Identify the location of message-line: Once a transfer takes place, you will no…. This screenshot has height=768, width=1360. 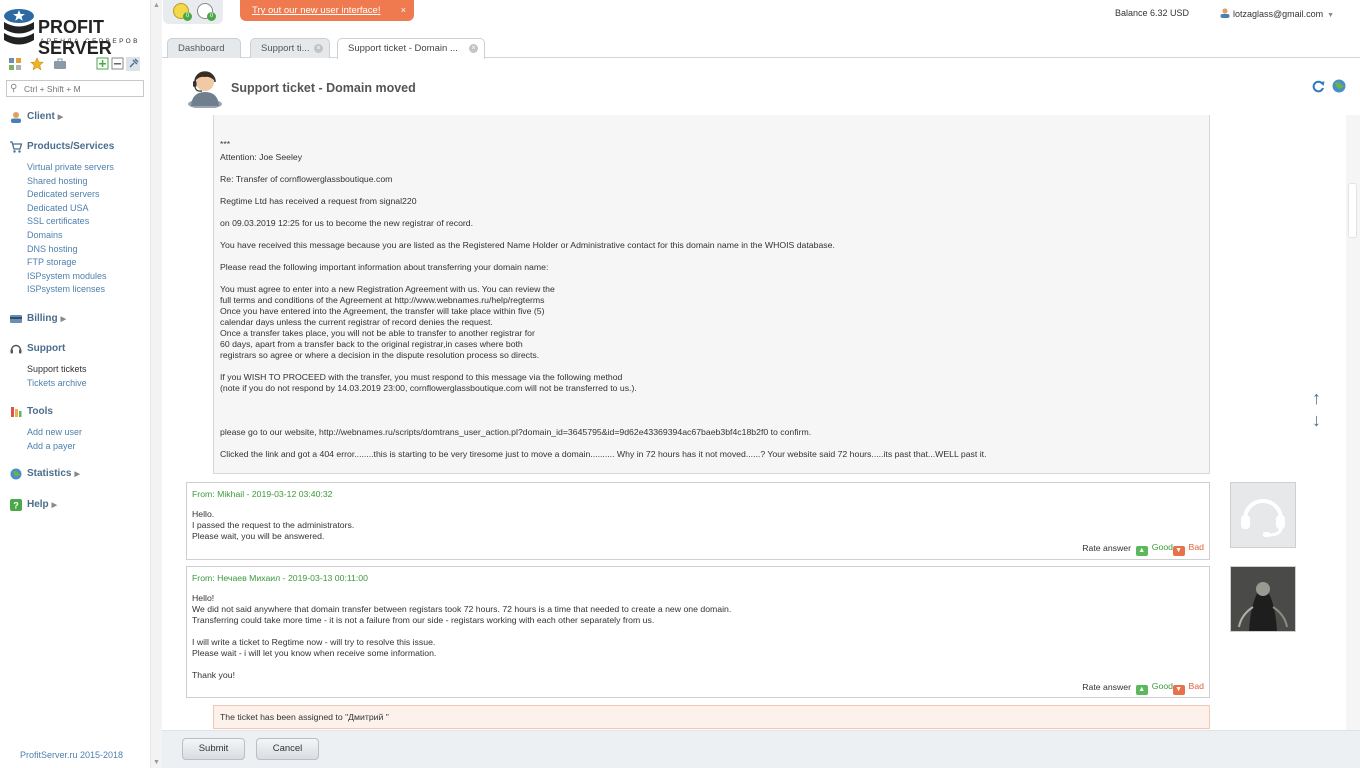
(377, 333).